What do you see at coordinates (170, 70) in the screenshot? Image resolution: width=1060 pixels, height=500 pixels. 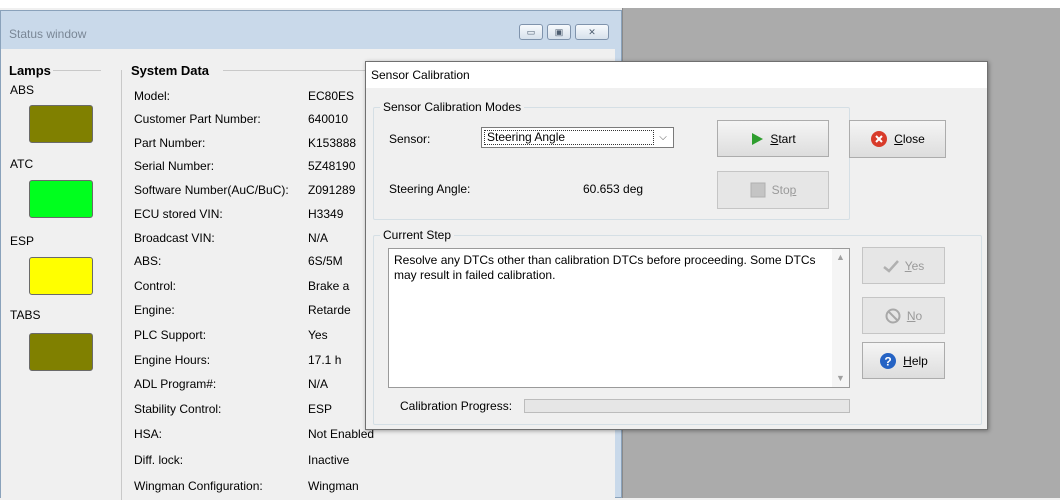 I see `system-data-heading: System Data` at bounding box center [170, 70].